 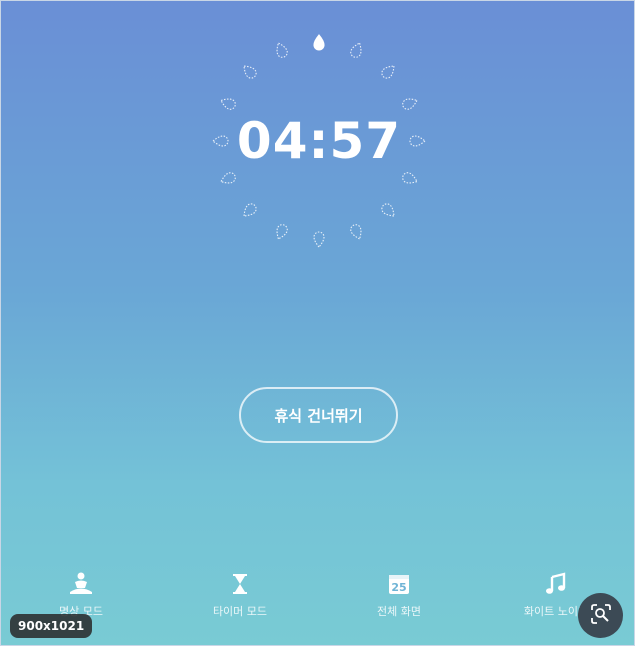 What do you see at coordinates (81, 586) in the screenshot?
I see `meditation-icon` at bounding box center [81, 586].